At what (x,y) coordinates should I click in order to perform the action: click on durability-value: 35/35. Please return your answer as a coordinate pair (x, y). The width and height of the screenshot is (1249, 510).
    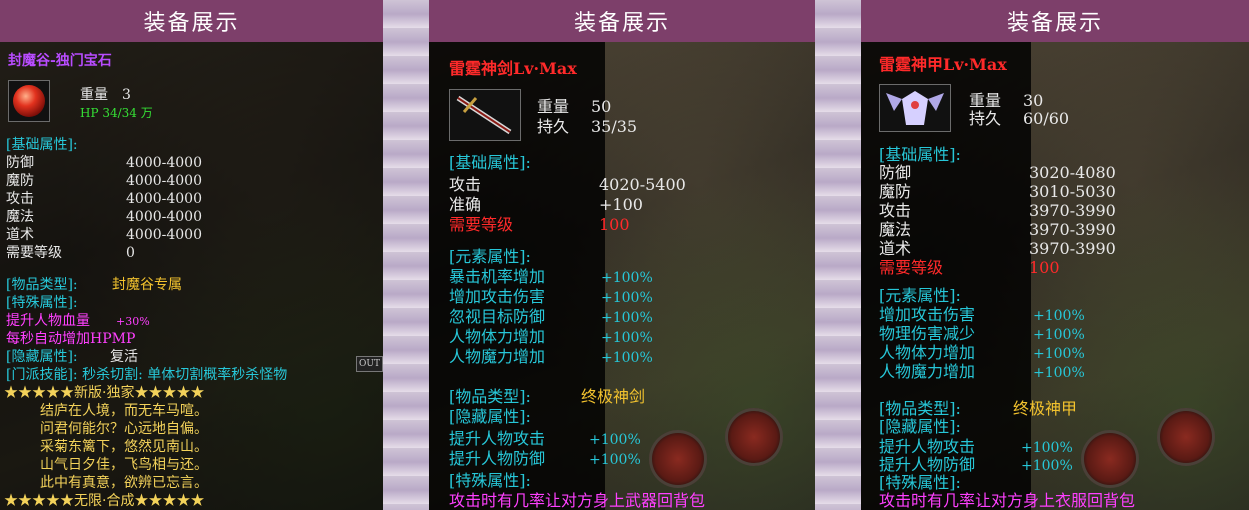
    Looking at the image, I should click on (614, 126).